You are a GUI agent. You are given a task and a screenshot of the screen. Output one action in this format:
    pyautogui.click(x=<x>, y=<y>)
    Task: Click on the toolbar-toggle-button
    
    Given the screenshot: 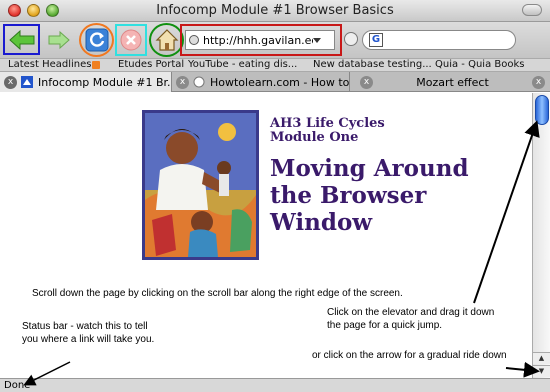 What is the action you would take?
    pyautogui.click(x=532, y=10)
    